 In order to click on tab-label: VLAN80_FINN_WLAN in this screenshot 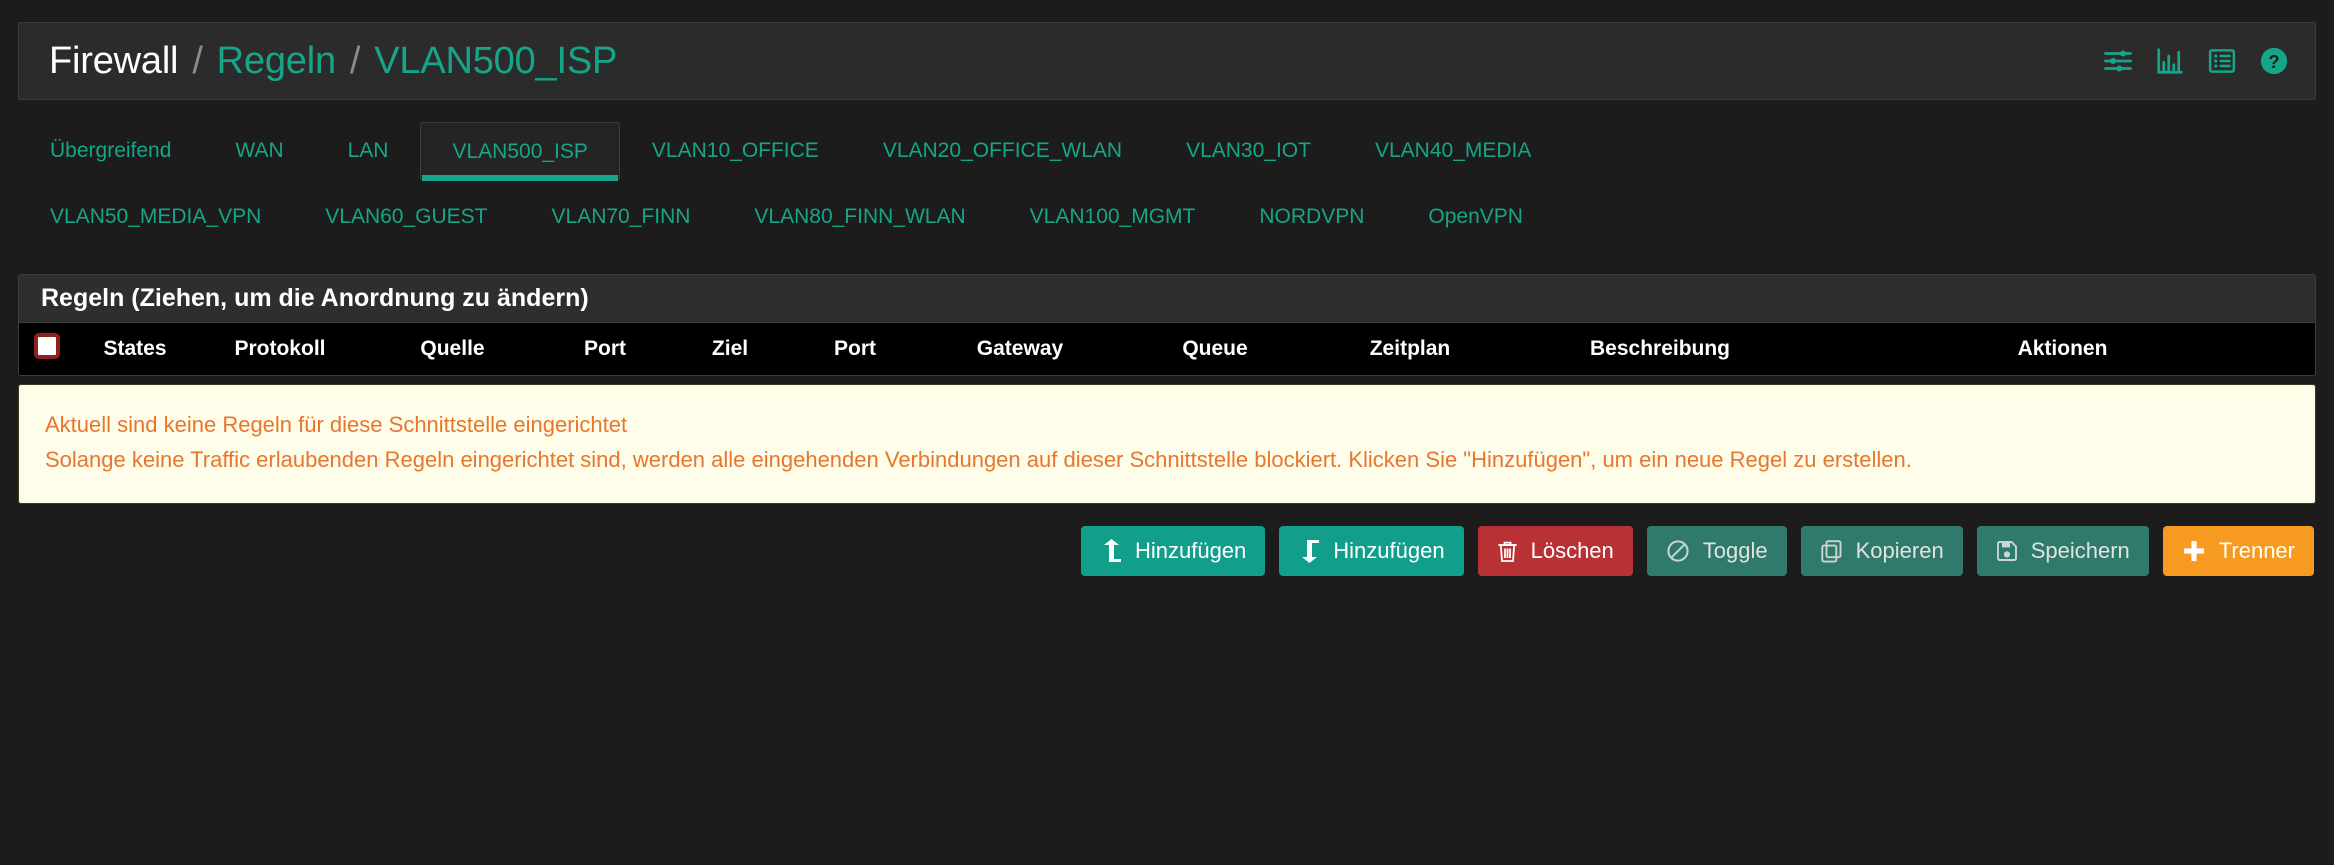, I will do `click(860, 216)`.